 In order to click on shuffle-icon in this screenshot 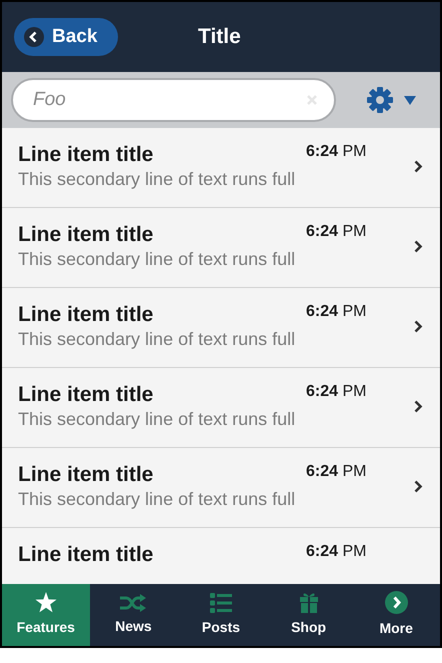, I will do `click(133, 603)`.